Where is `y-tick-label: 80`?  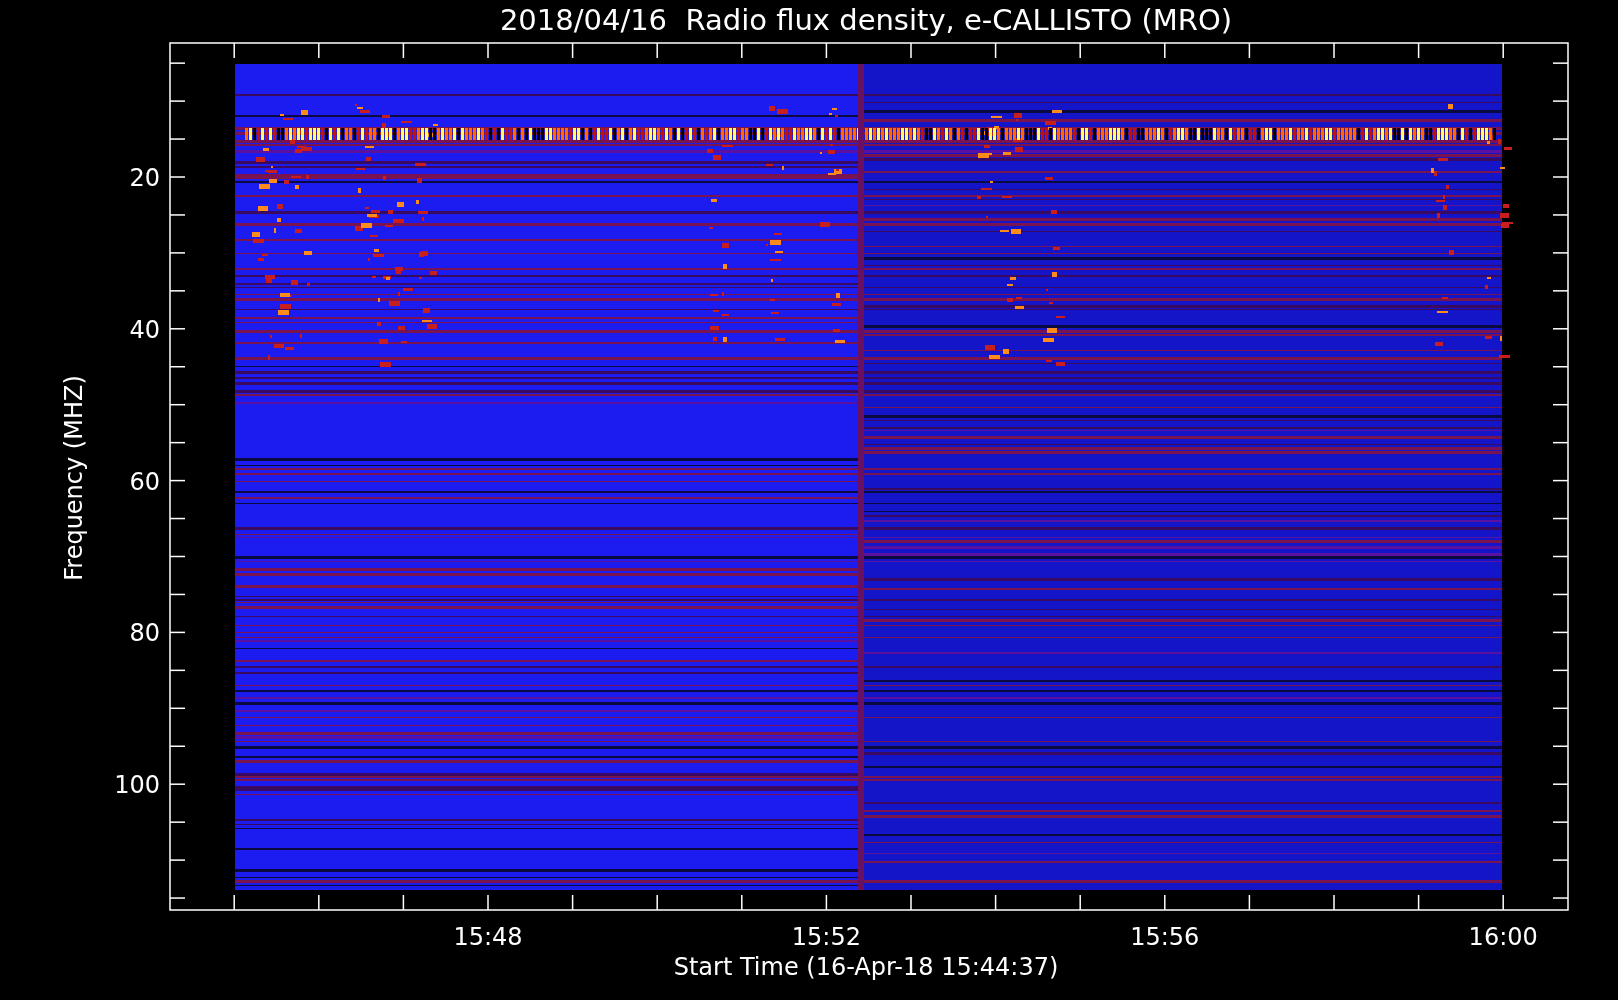
y-tick-label: 80 is located at coordinates (144, 633).